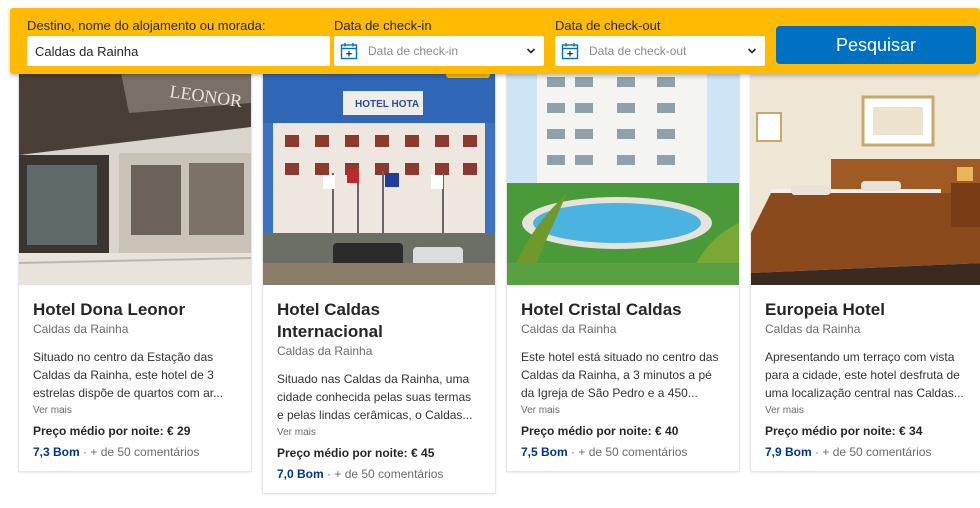 The width and height of the screenshot is (980, 508). I want to click on hotel-rating: 7,3 Bom · + de 50 comentários, so click(135, 452).